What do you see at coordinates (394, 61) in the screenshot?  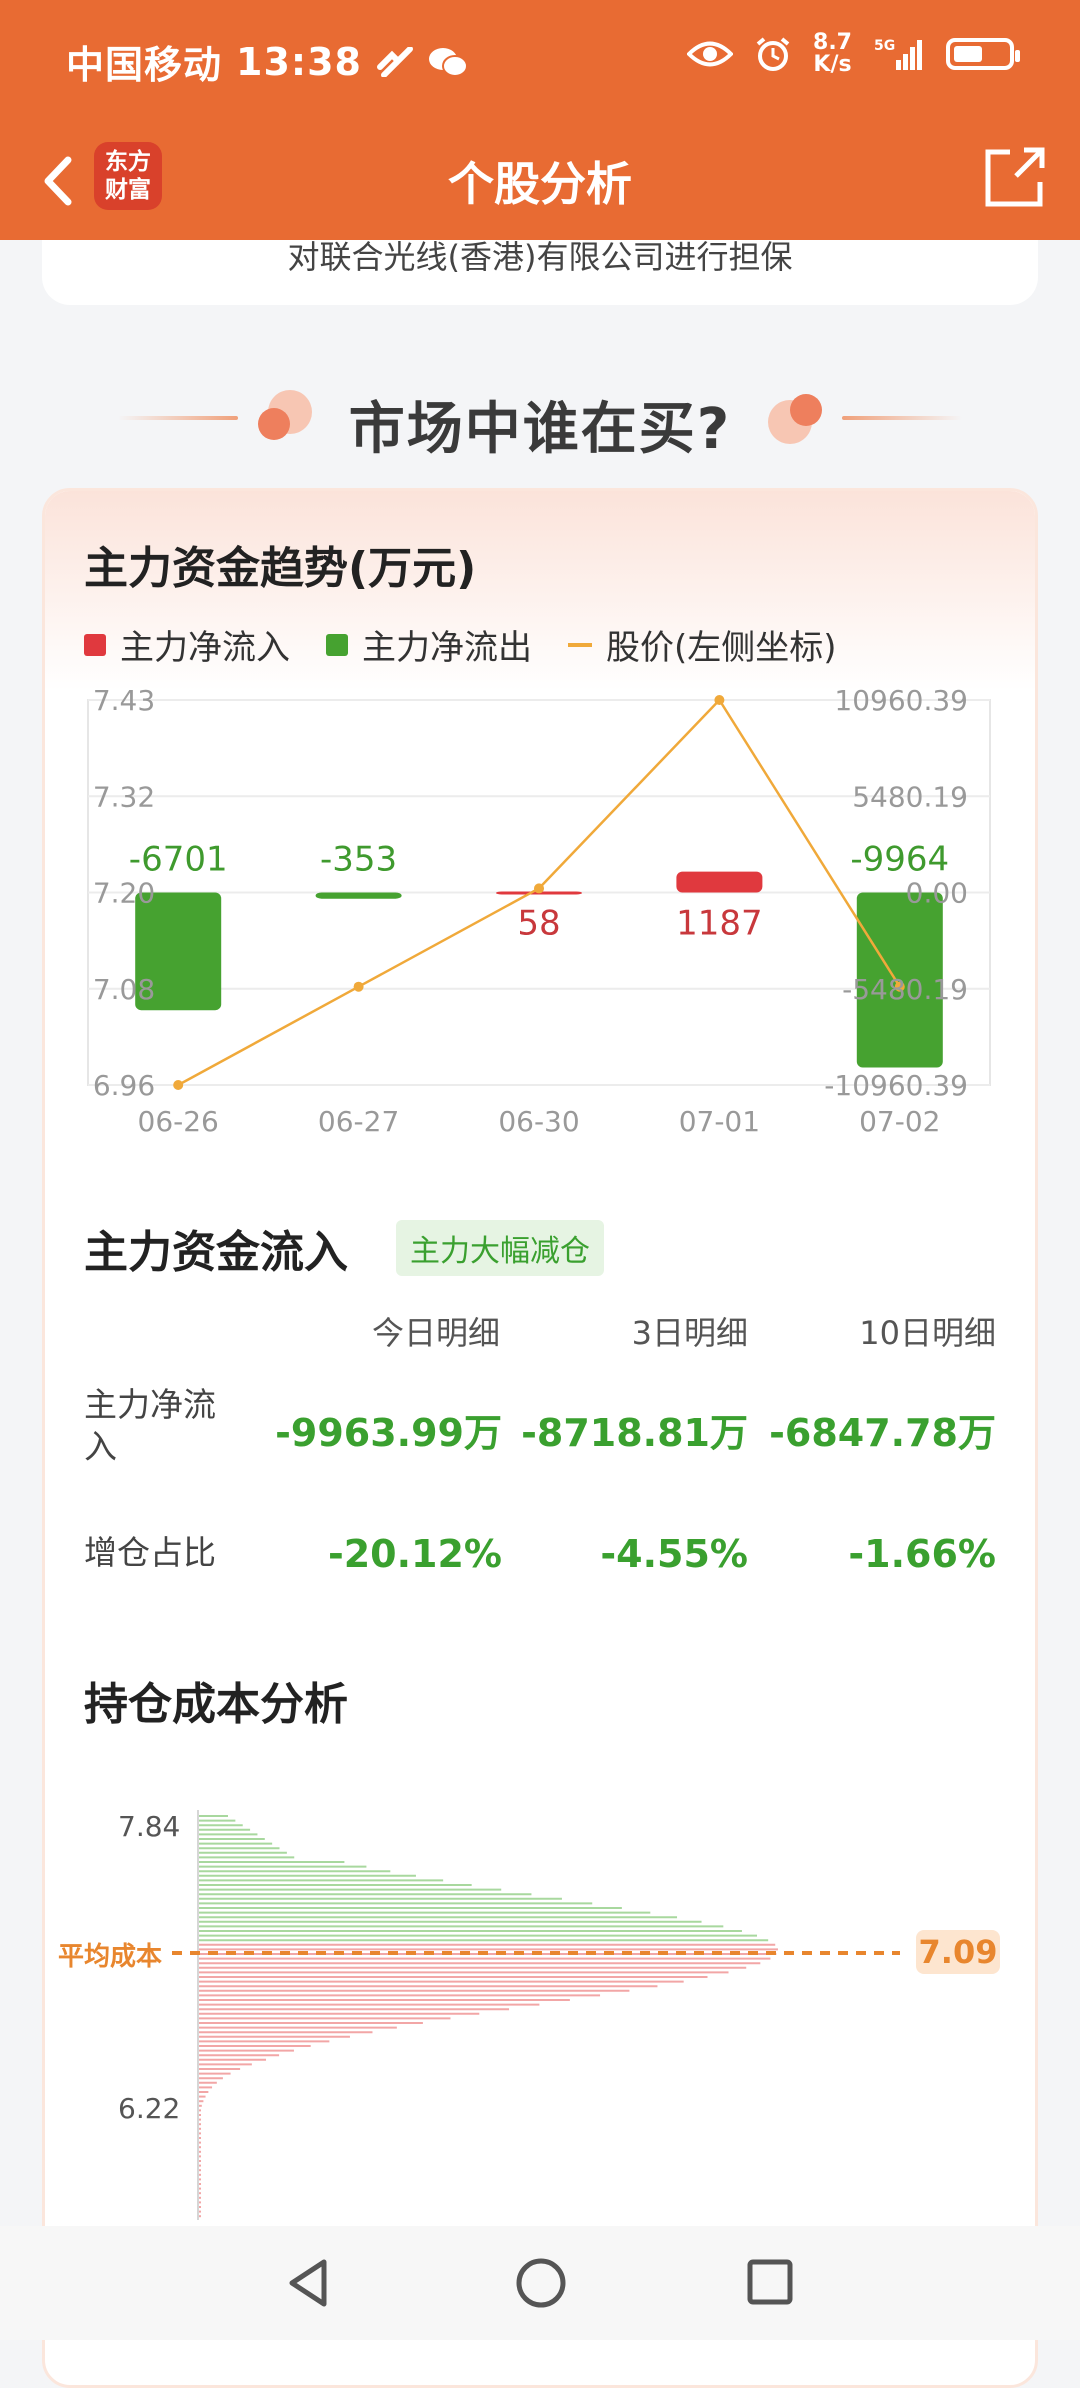 I see `link-icon` at bounding box center [394, 61].